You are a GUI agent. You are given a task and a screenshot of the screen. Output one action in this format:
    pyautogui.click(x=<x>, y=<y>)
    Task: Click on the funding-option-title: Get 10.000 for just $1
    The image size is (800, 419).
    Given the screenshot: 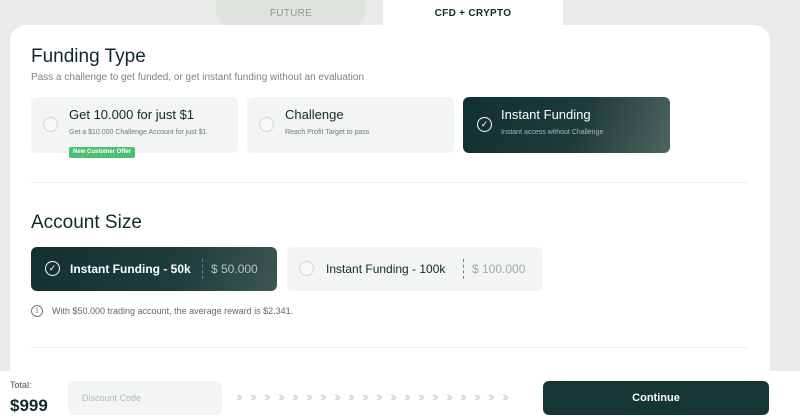 What is the action you would take?
    pyautogui.click(x=132, y=114)
    